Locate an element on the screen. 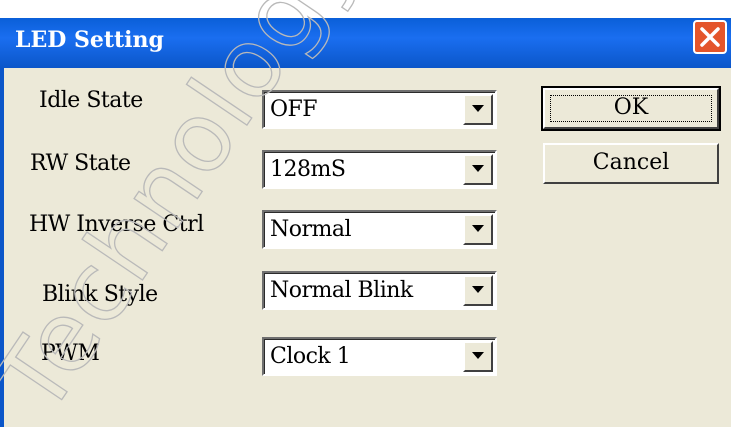 The image size is (731, 427). blink-style-dropdown-button is located at coordinates (478, 290).